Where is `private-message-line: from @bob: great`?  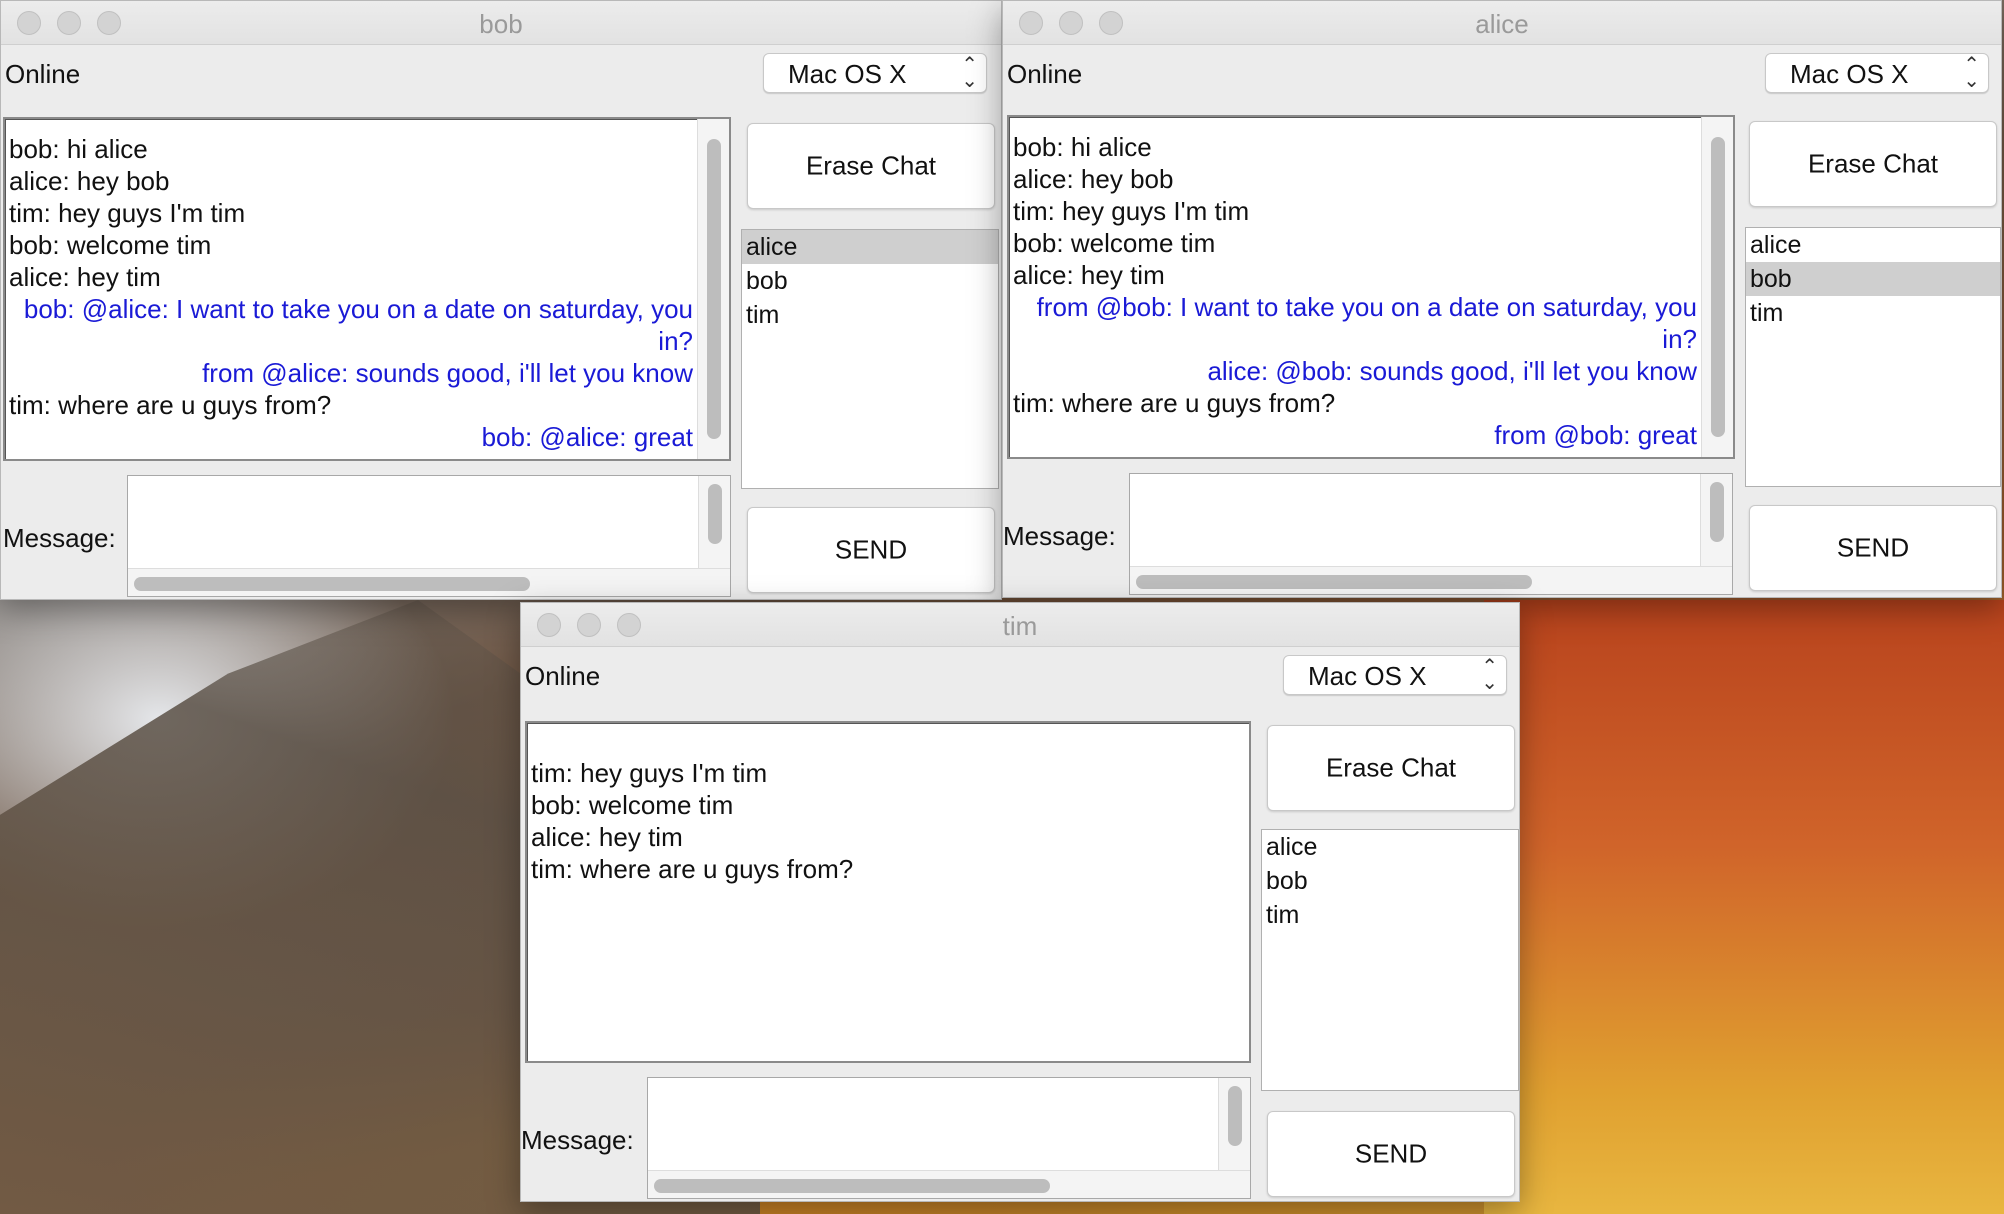 private-message-line: from @bob: great is located at coordinates (1595, 435).